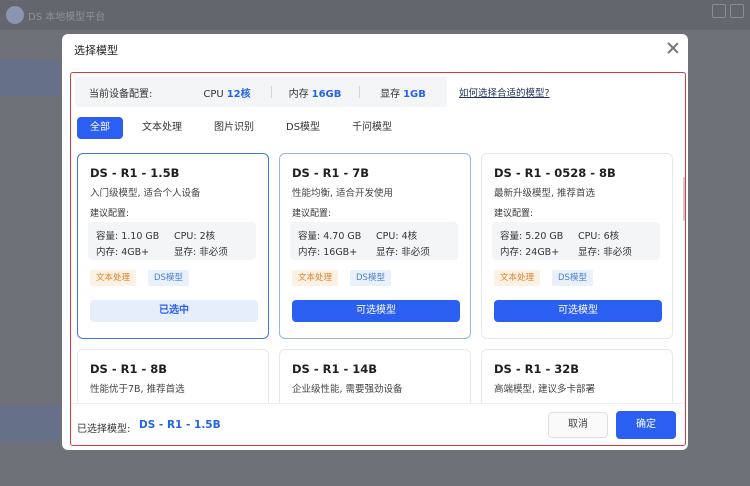 This screenshot has width=750, height=486. What do you see at coordinates (100, 128) in the screenshot?
I see `tab-all: 全部` at bounding box center [100, 128].